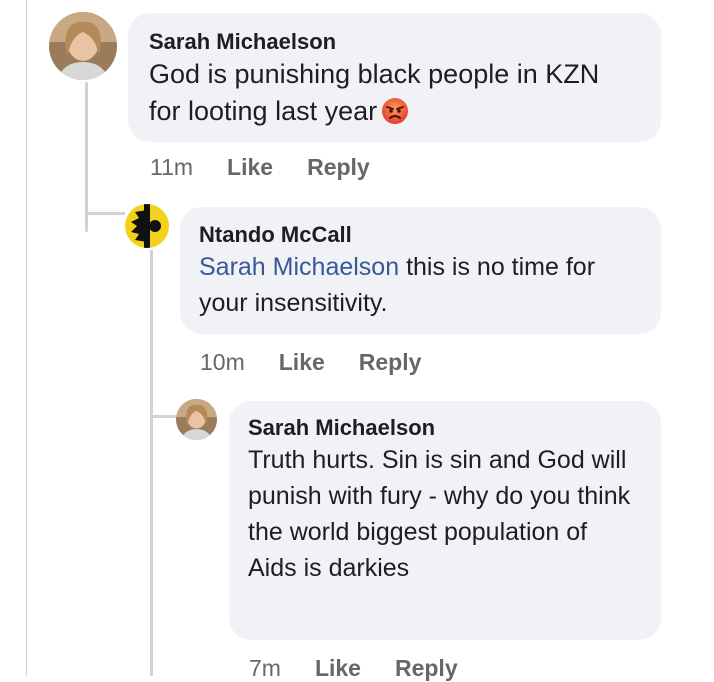 Image resolution: width=714 pixels, height=682 pixels. I want to click on comment-actions-3: 7m Like Reply, so click(353, 668).